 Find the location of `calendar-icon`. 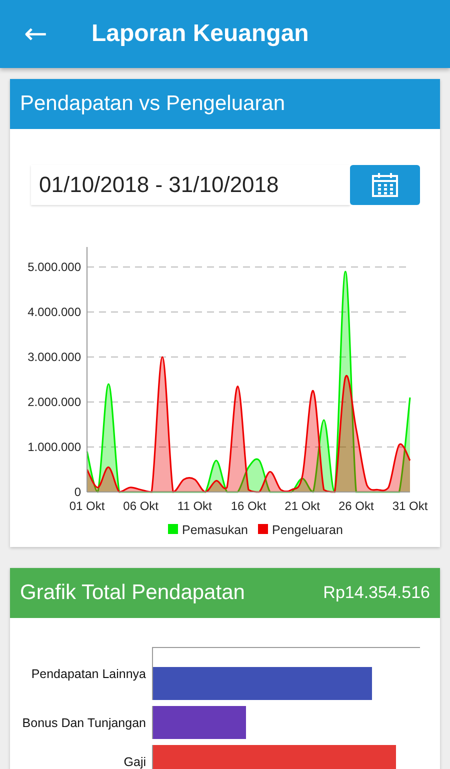

calendar-icon is located at coordinates (385, 185).